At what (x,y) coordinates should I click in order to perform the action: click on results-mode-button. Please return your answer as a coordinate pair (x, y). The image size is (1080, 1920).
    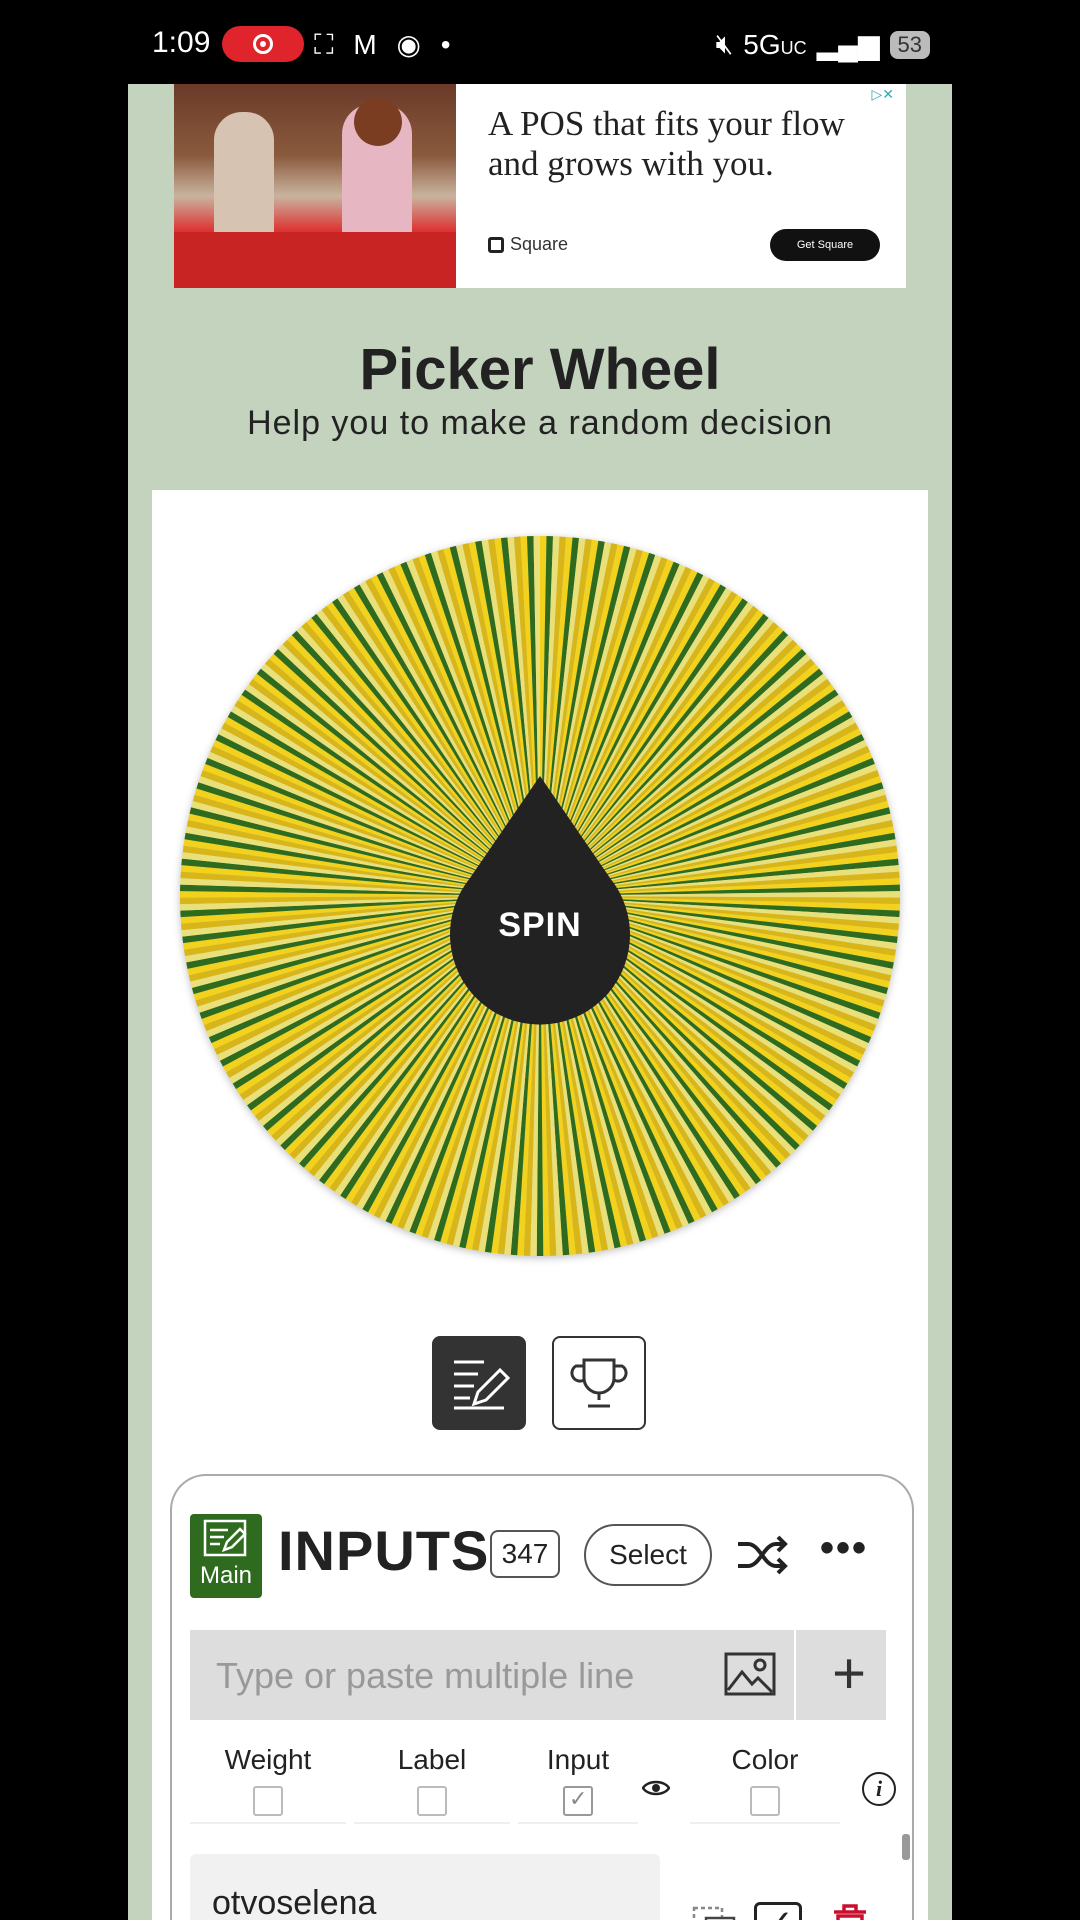
    Looking at the image, I should click on (599, 1383).